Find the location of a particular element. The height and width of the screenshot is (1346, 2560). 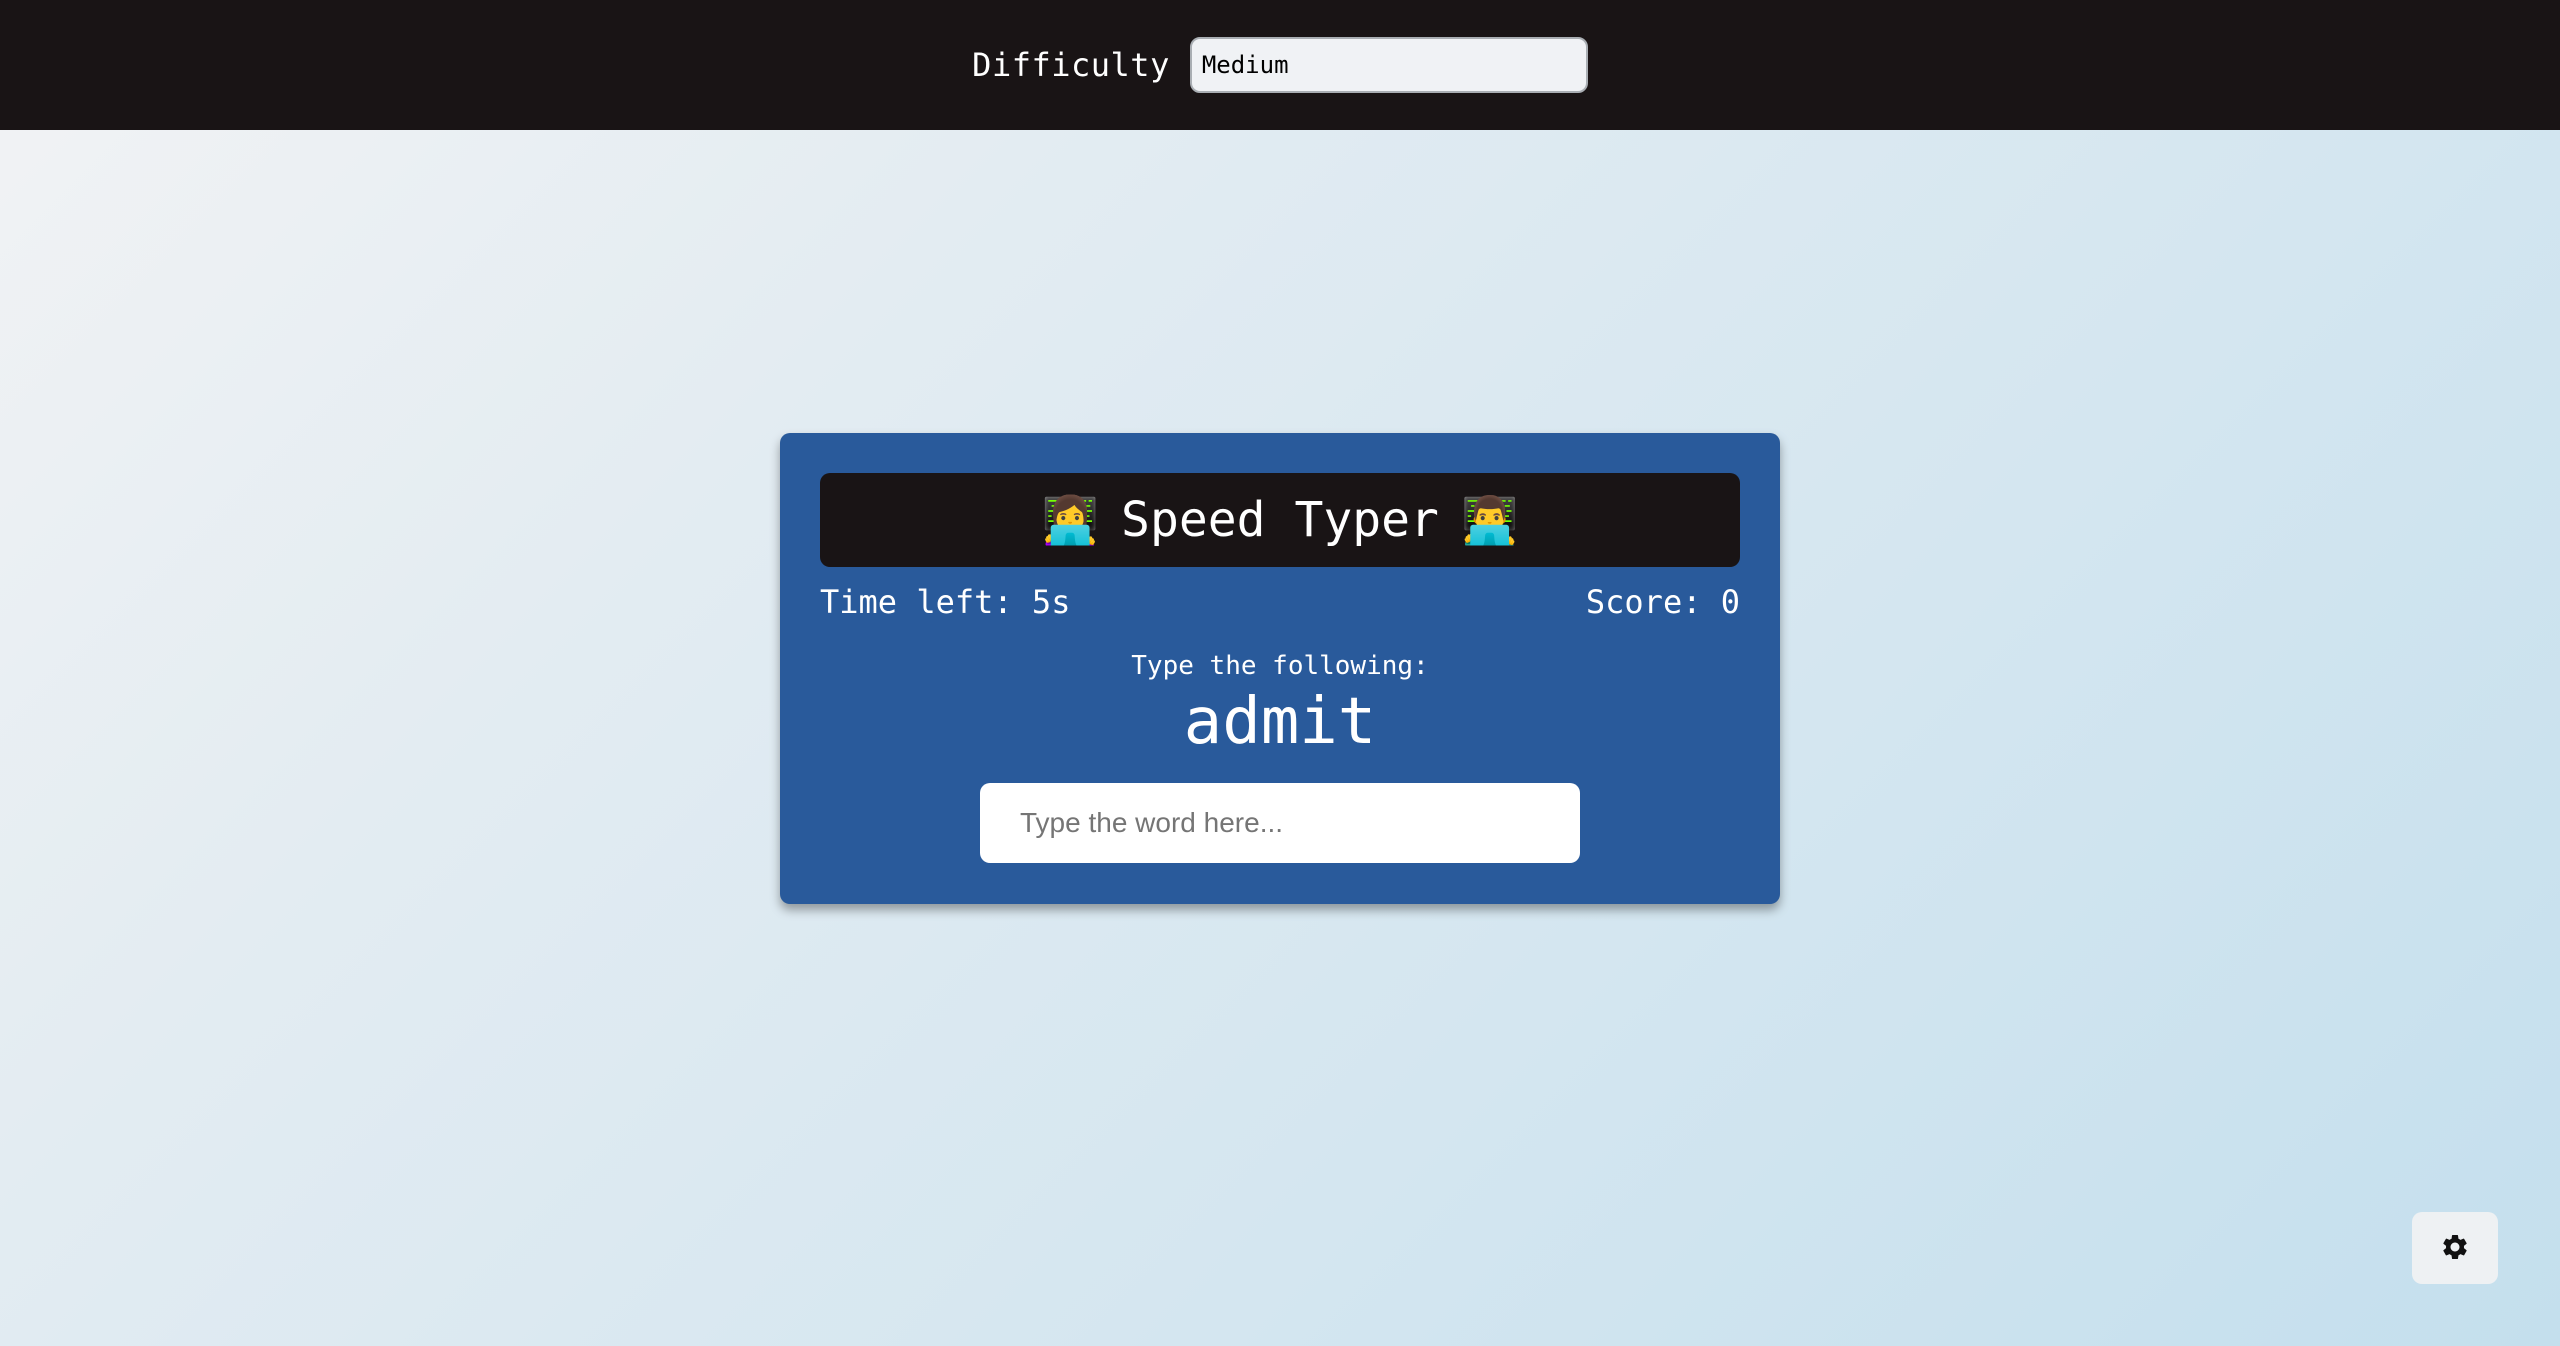

woman-technologist-icon: 👩‍💻 is located at coordinates (1070, 520).